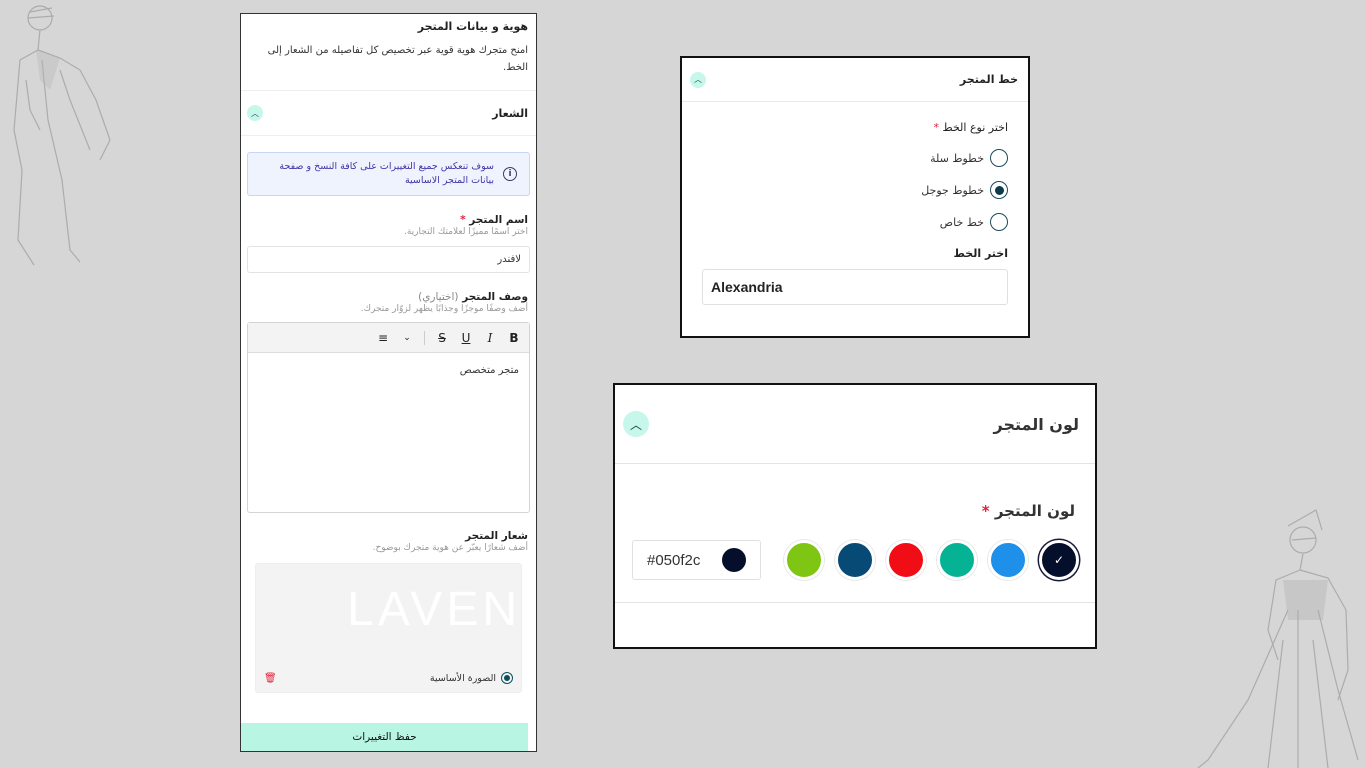  I want to click on optional-marker: (اختياري), so click(438, 297).